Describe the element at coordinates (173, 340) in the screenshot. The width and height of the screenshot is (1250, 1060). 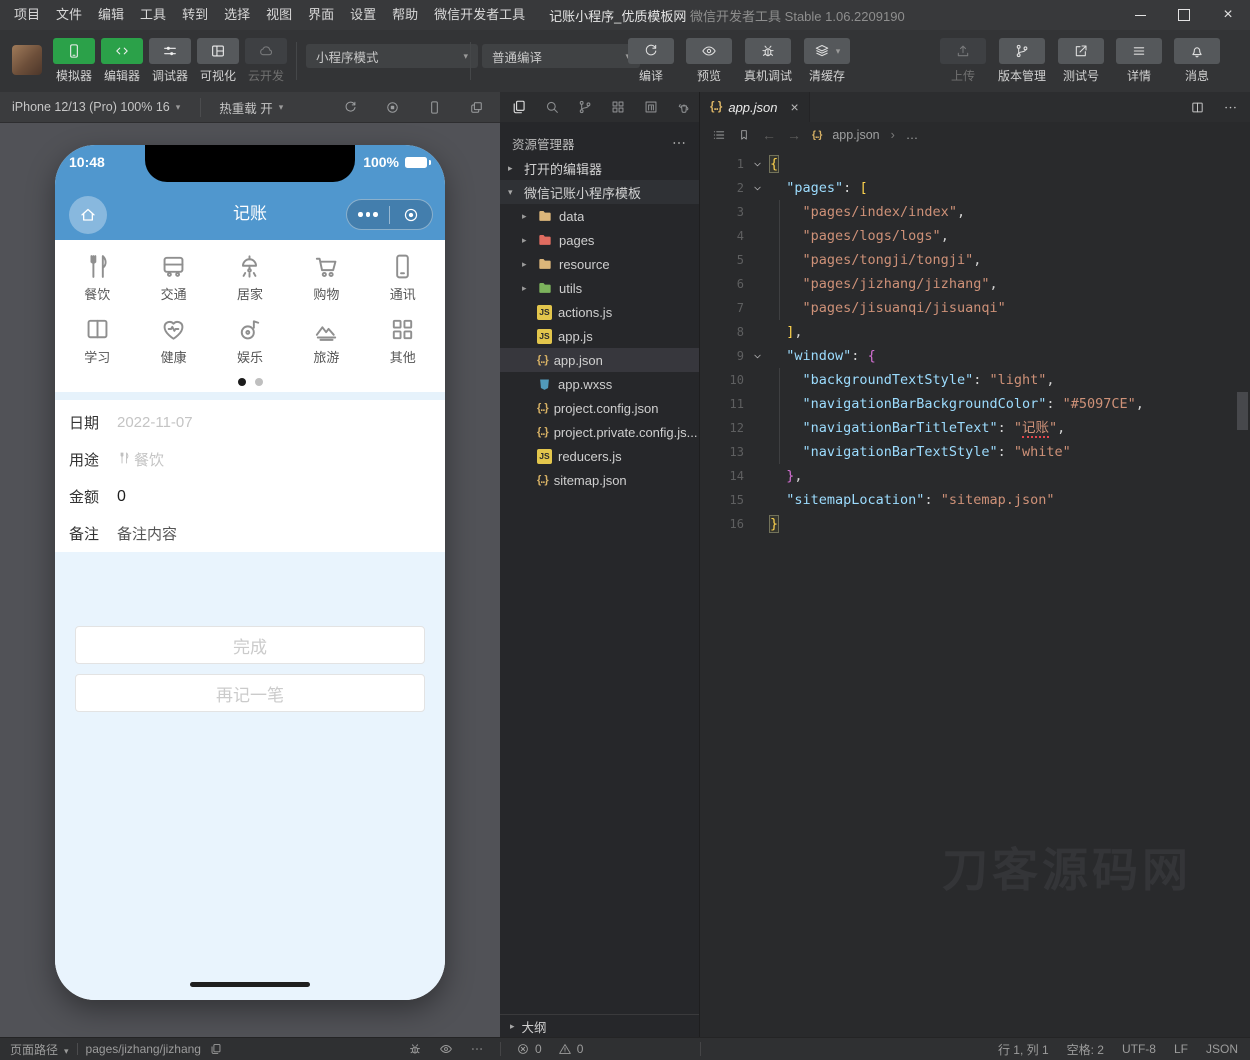
I see `category-health: 健康` at that location.